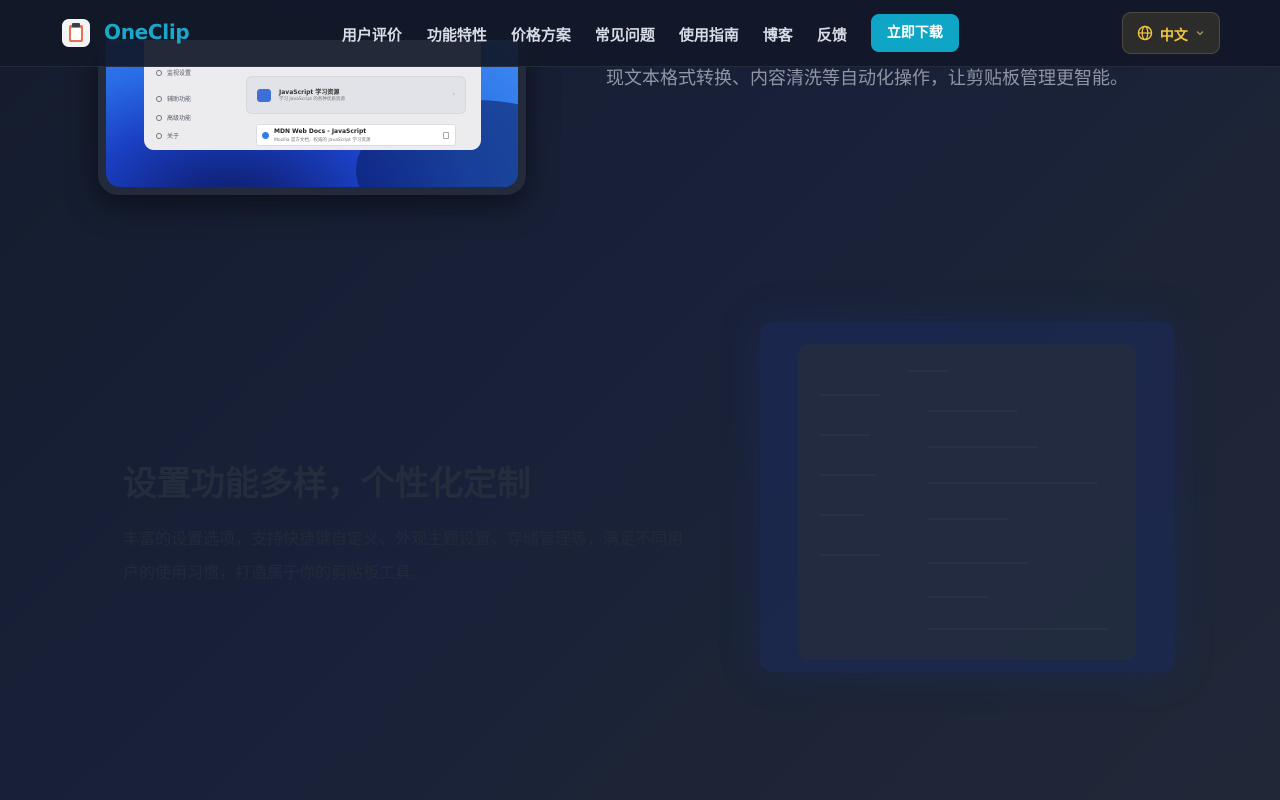  I want to click on nav-link-blog: 博客, so click(778, 34).